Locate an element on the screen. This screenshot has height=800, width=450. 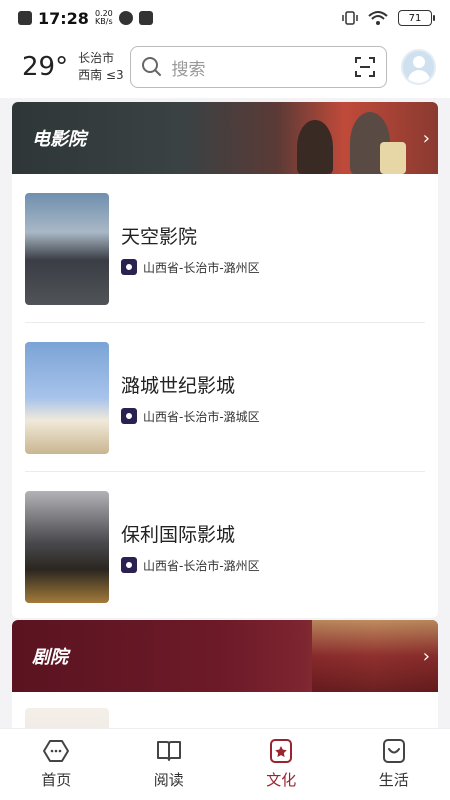
cinema-banner: 电影院 › is located at coordinates (225, 138).